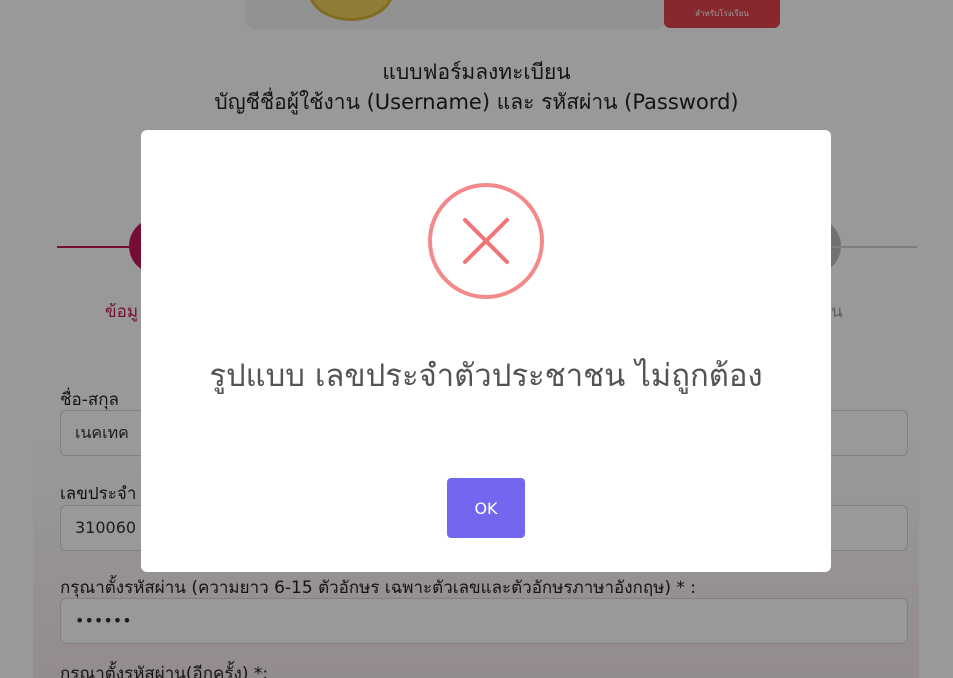 The image size is (953, 678). Describe the element at coordinates (486, 376) in the screenshot. I see `dialog-message: รูปแบบ เลขประจำตัวประชาชน ไม่ถูกต้อง` at that location.